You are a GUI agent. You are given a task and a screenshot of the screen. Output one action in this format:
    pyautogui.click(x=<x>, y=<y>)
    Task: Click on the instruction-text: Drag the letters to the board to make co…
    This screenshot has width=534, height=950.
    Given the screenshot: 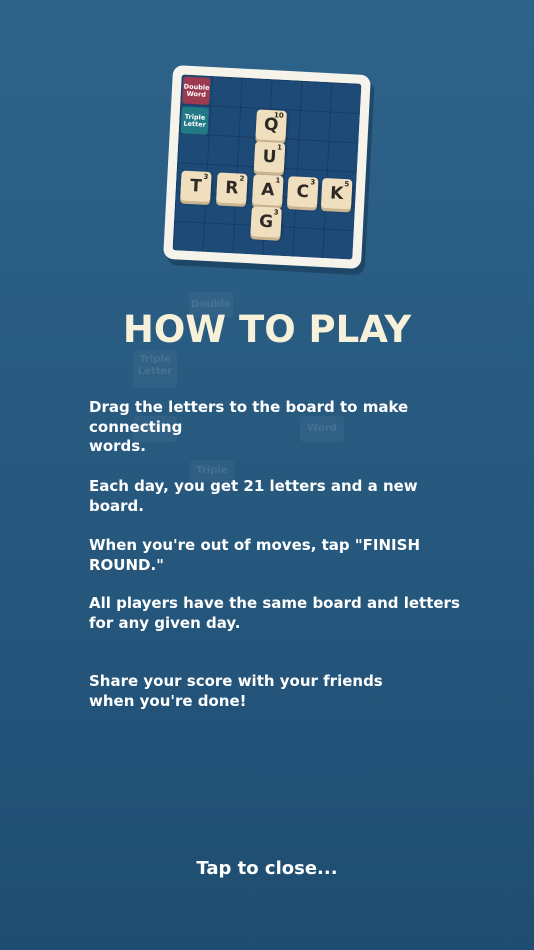 What is the action you would take?
    pyautogui.click(x=249, y=426)
    